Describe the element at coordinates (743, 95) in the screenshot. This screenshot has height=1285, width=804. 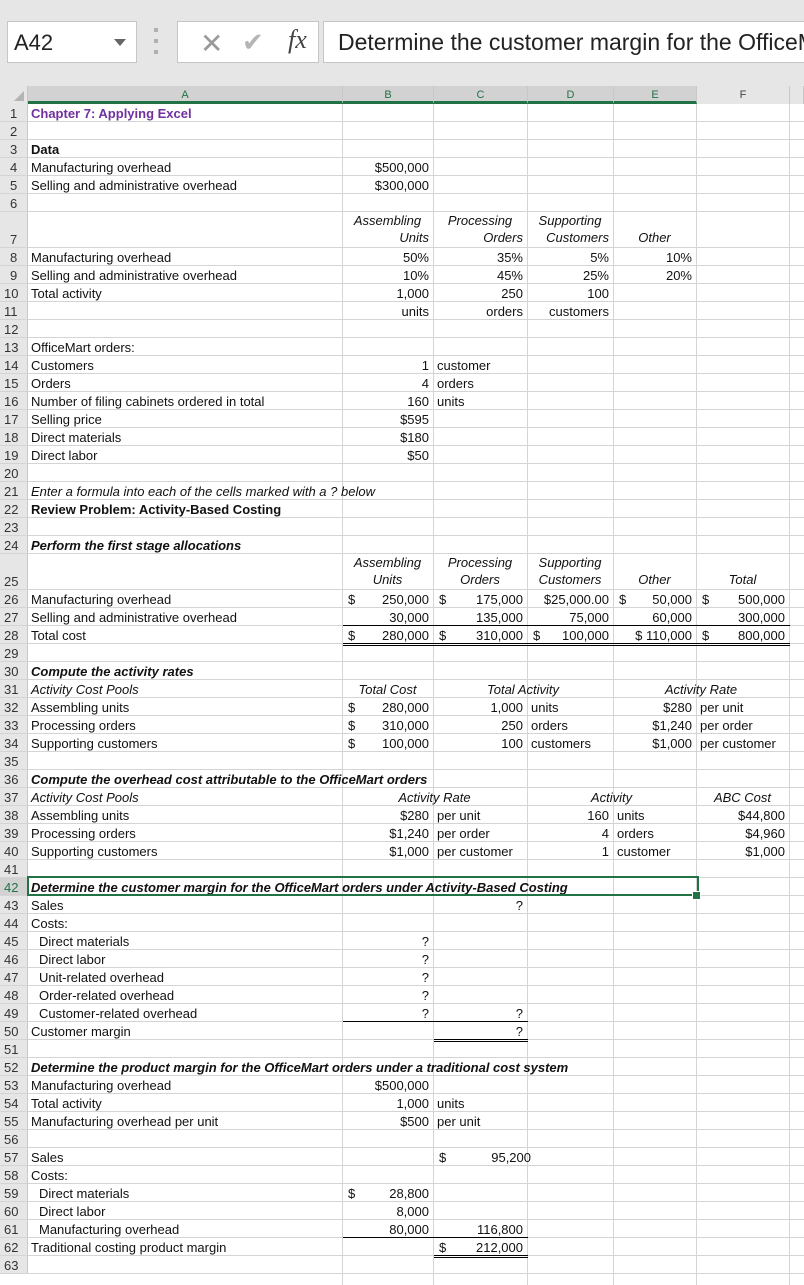
I see `column-header-f: F` at that location.